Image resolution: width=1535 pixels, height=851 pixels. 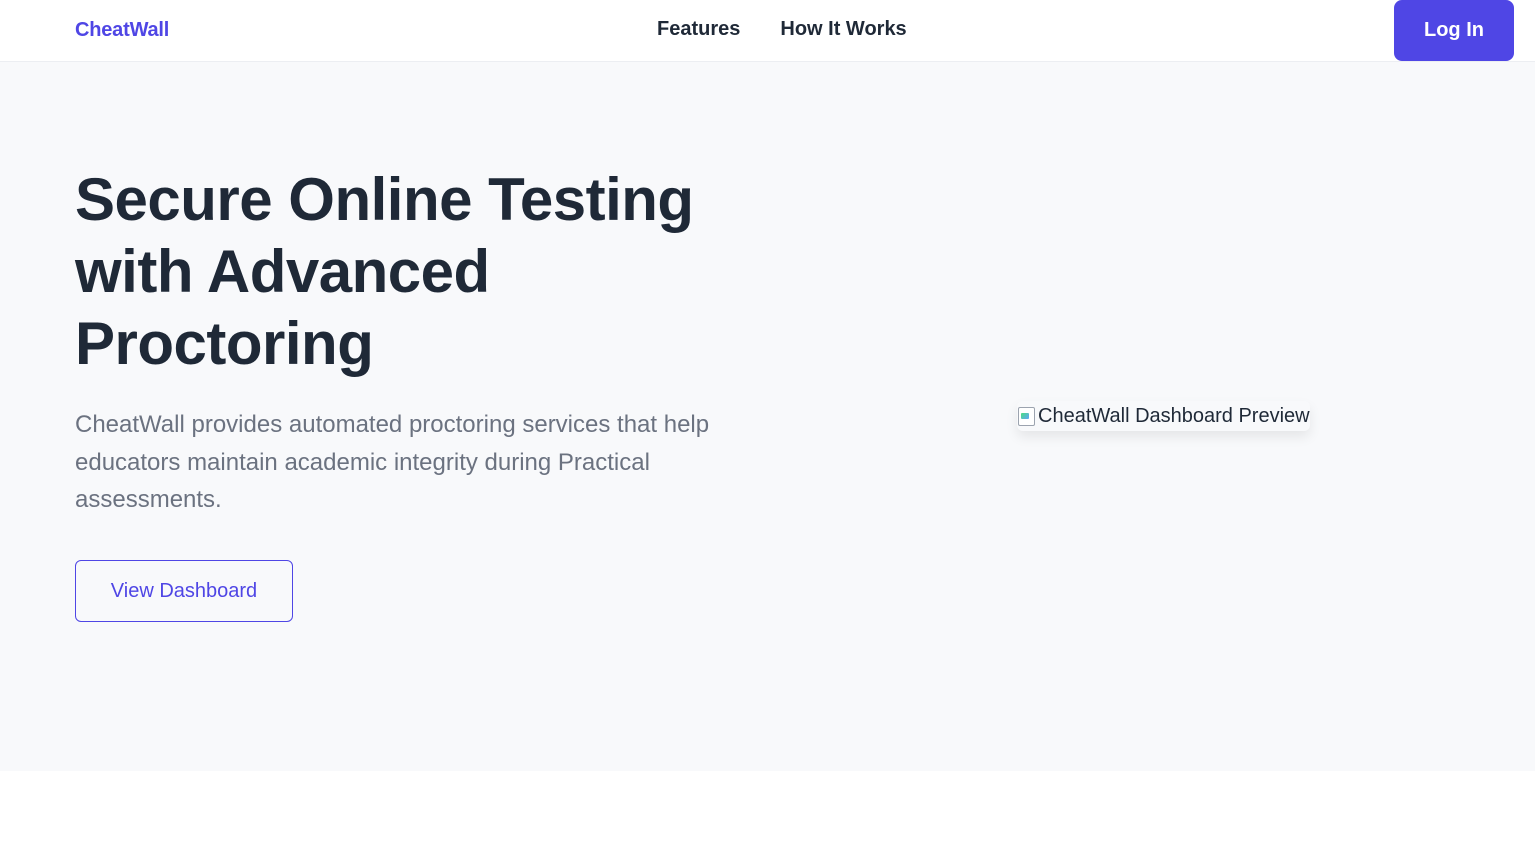 What do you see at coordinates (698, 29) in the screenshot?
I see `nav-link-features: Features` at bounding box center [698, 29].